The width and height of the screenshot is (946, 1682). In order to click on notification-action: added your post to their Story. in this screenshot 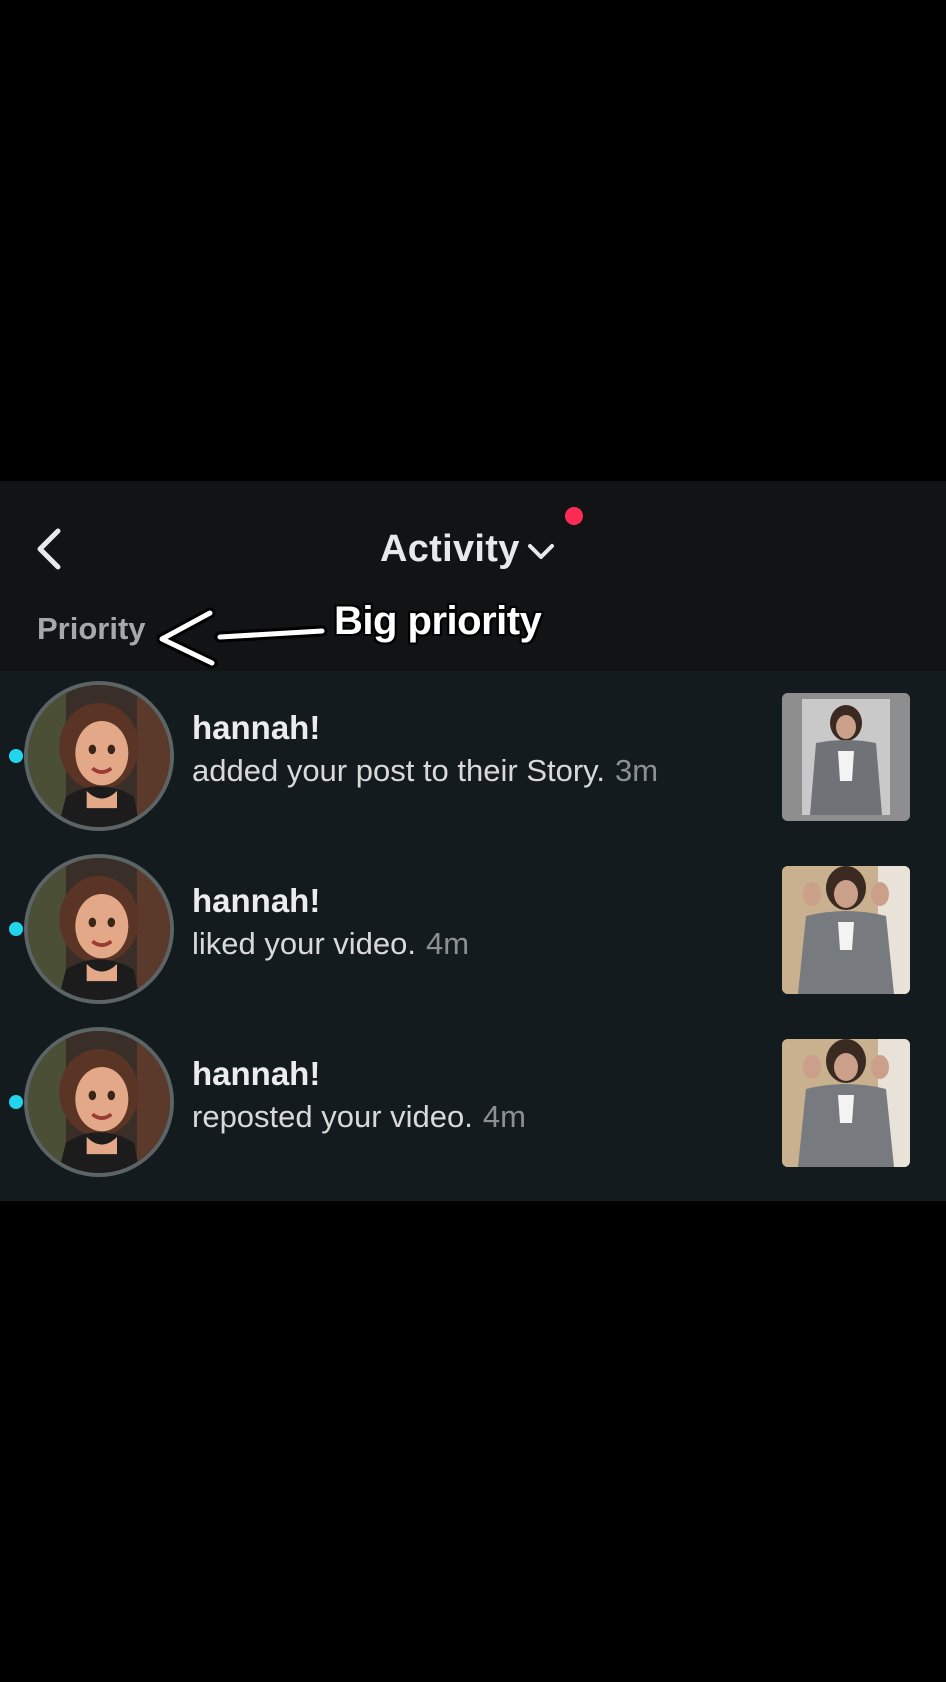, I will do `click(398, 770)`.